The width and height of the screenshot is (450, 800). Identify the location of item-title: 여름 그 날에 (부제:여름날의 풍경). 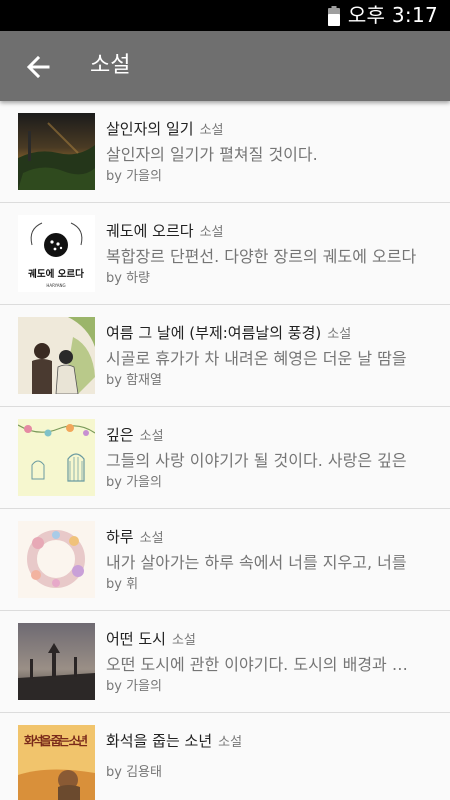
(214, 333).